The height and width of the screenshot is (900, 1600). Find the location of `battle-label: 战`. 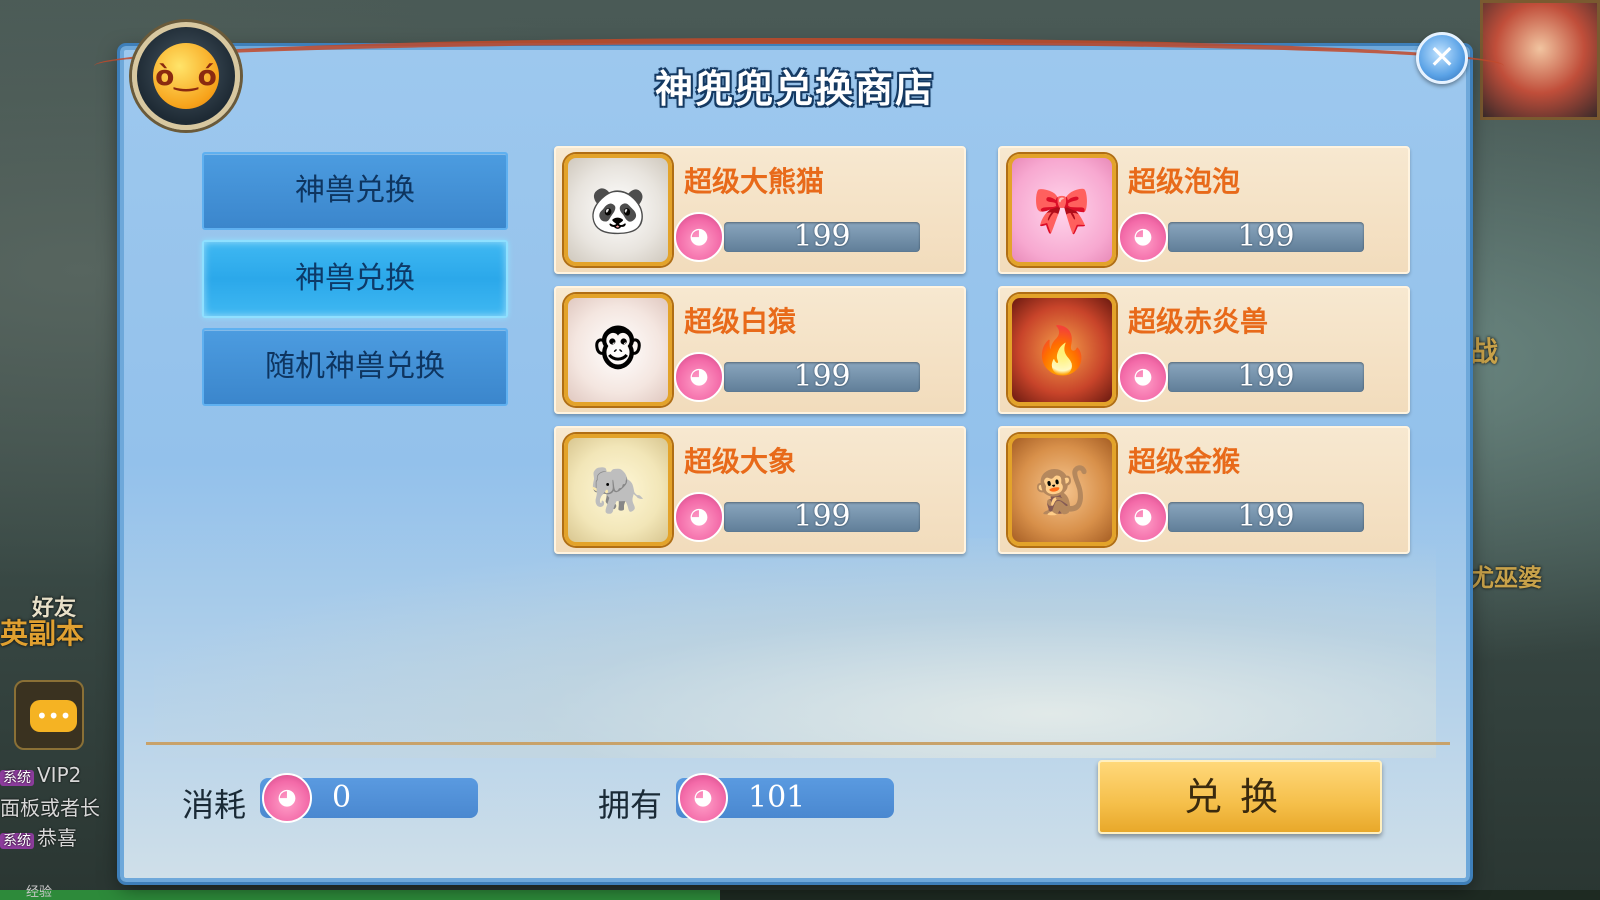

battle-label: 战 is located at coordinates (1484, 351).